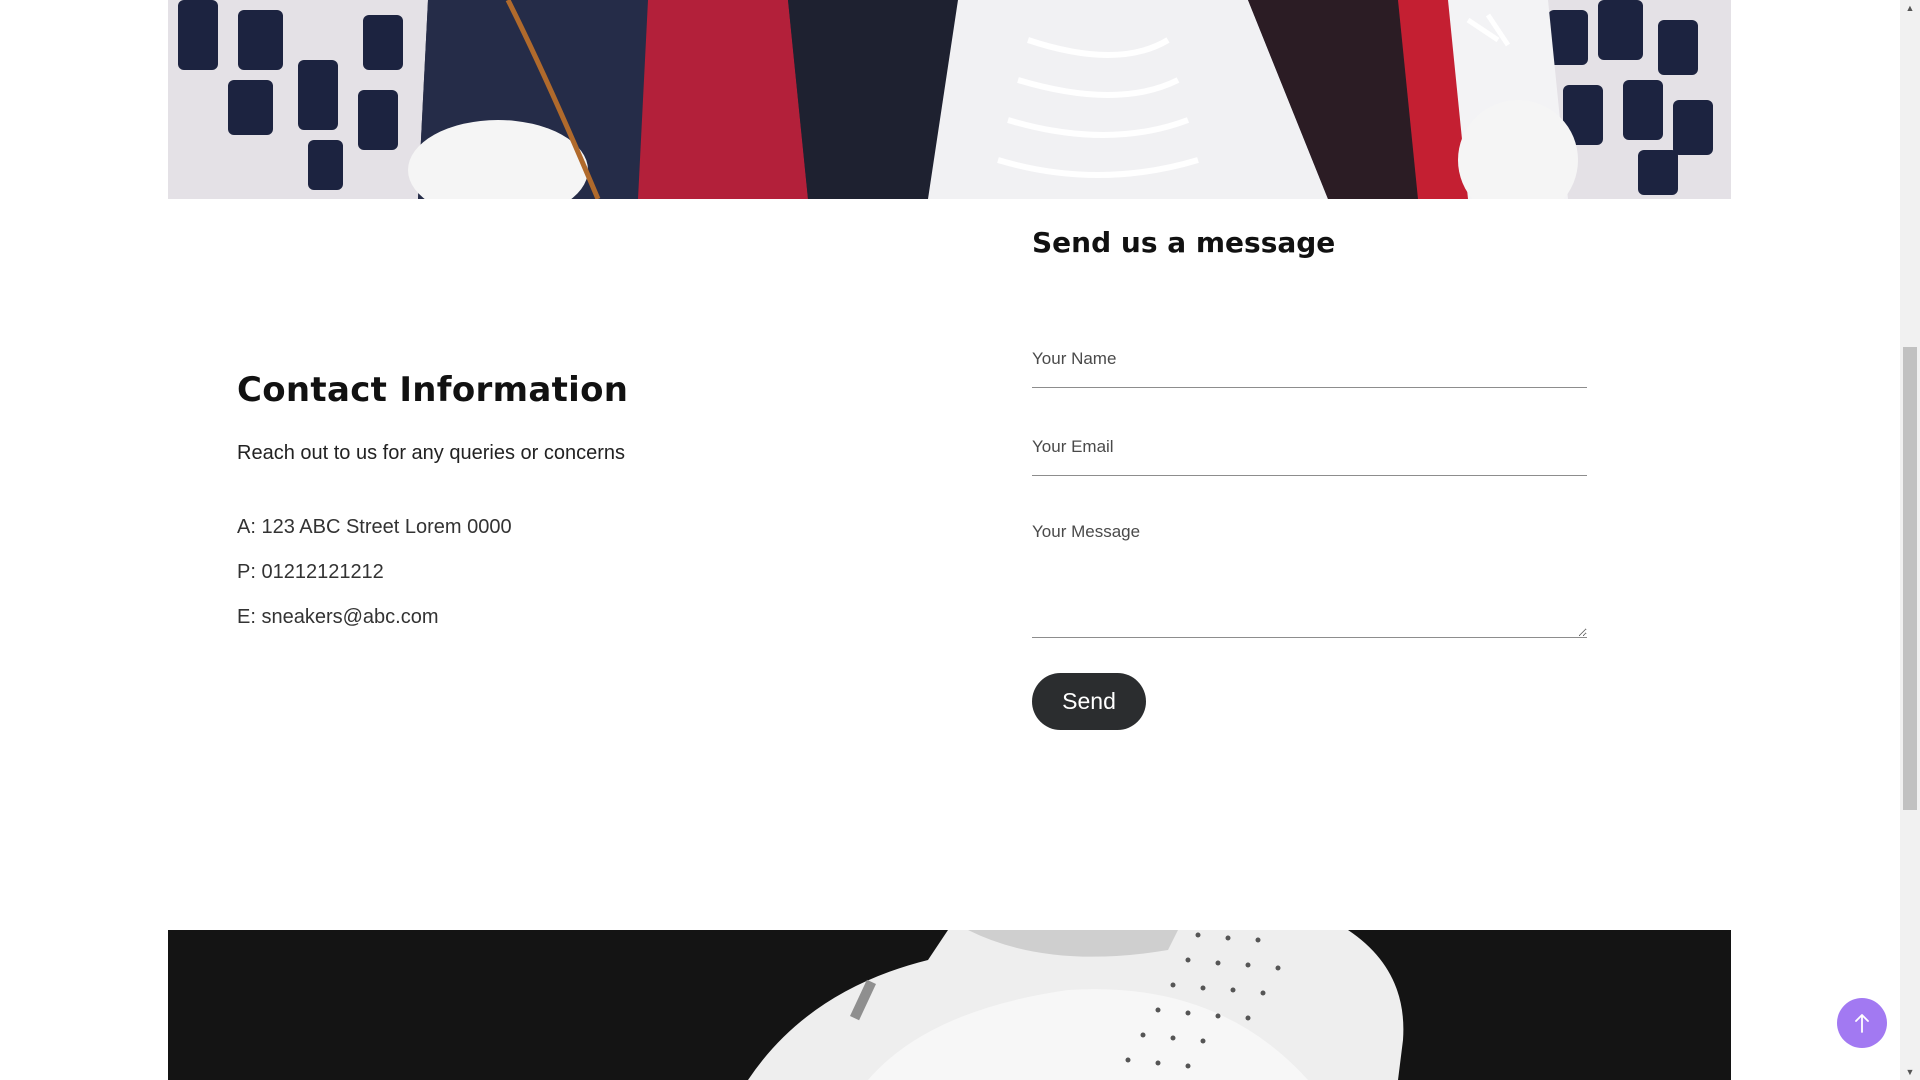 The height and width of the screenshot is (1080, 1920). I want to click on contact-address: A: 123 ABC Street Lorem 0000, so click(374, 527).